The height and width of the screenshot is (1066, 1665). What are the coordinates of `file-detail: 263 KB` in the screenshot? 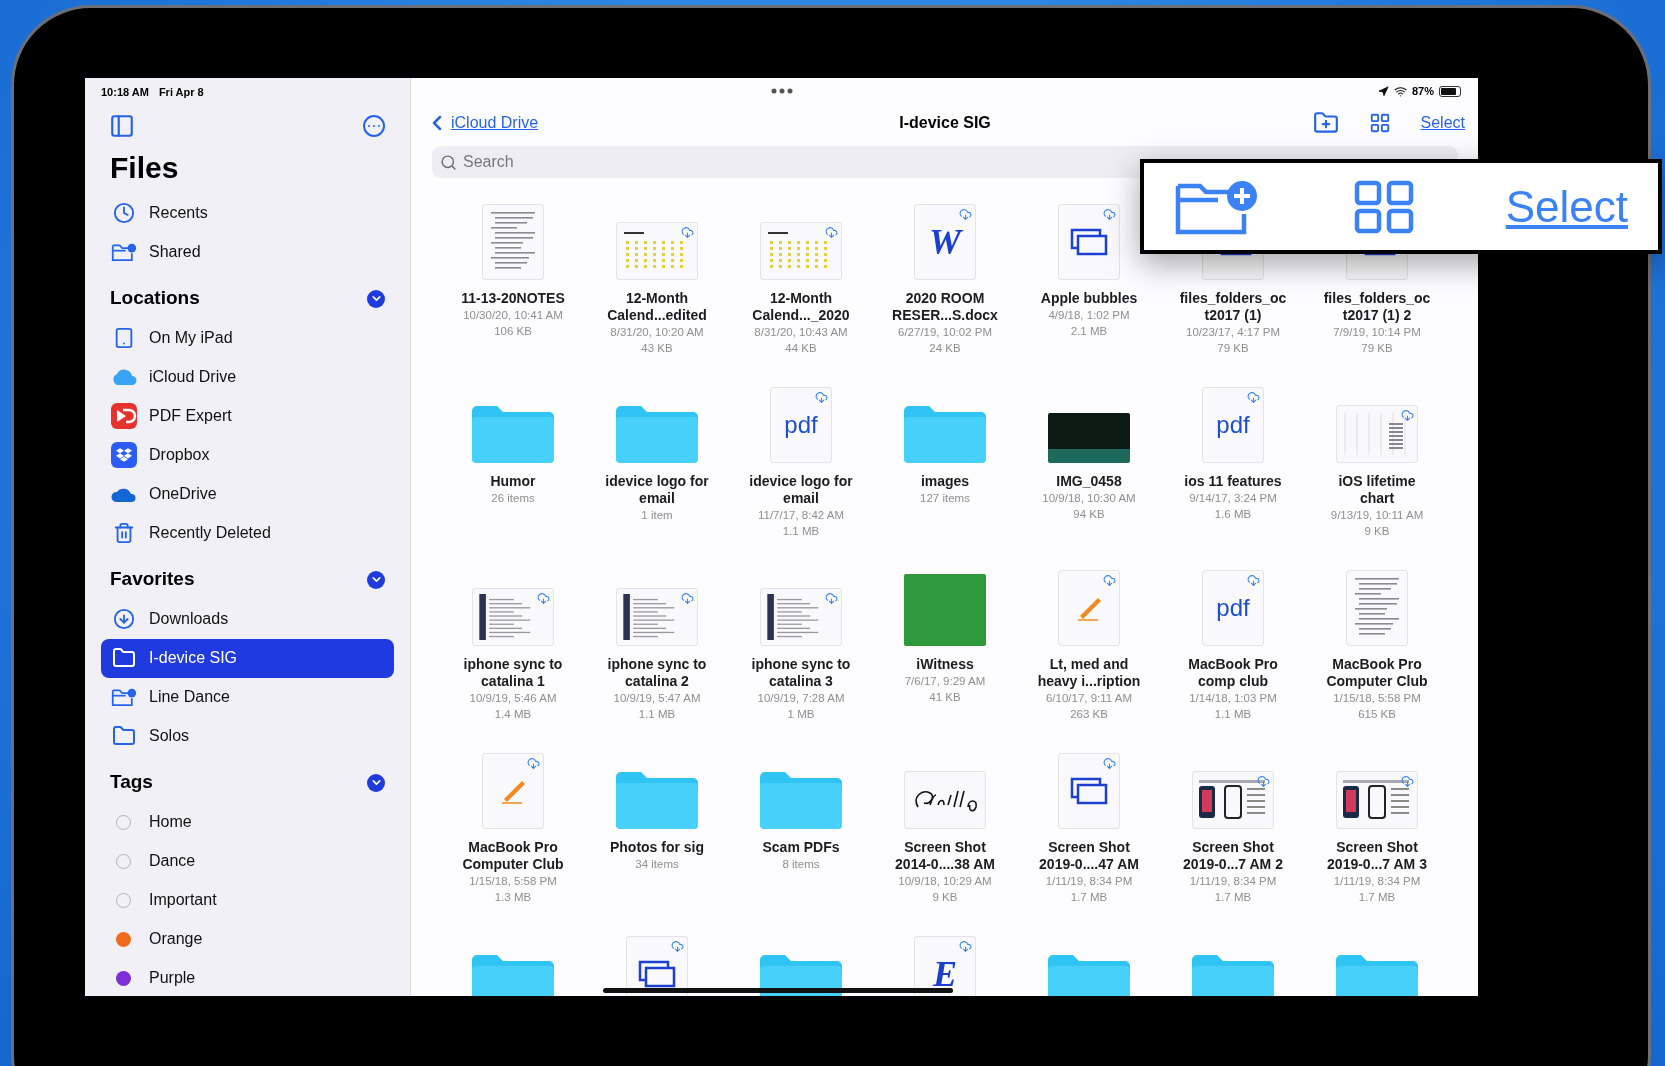 It's located at (1089, 714).